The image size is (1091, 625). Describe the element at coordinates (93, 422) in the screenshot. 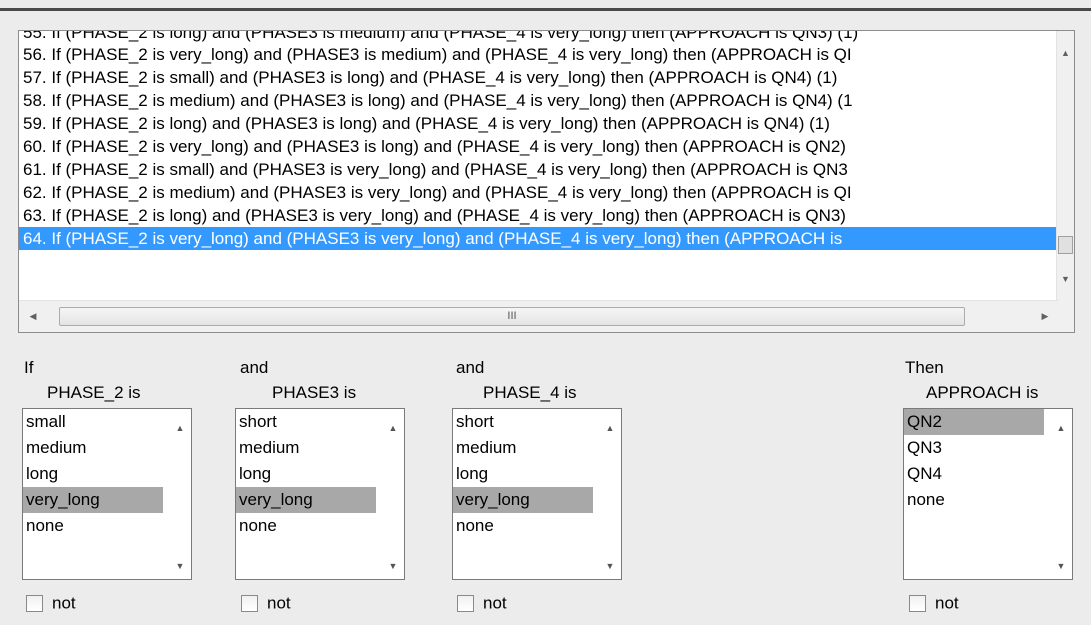

I see `list-option: small` at that location.